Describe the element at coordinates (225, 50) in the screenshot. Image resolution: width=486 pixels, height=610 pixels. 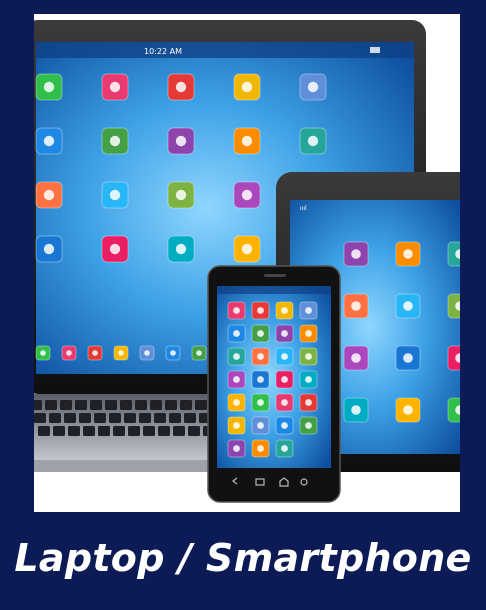
I see `laptop-status-bar` at that location.